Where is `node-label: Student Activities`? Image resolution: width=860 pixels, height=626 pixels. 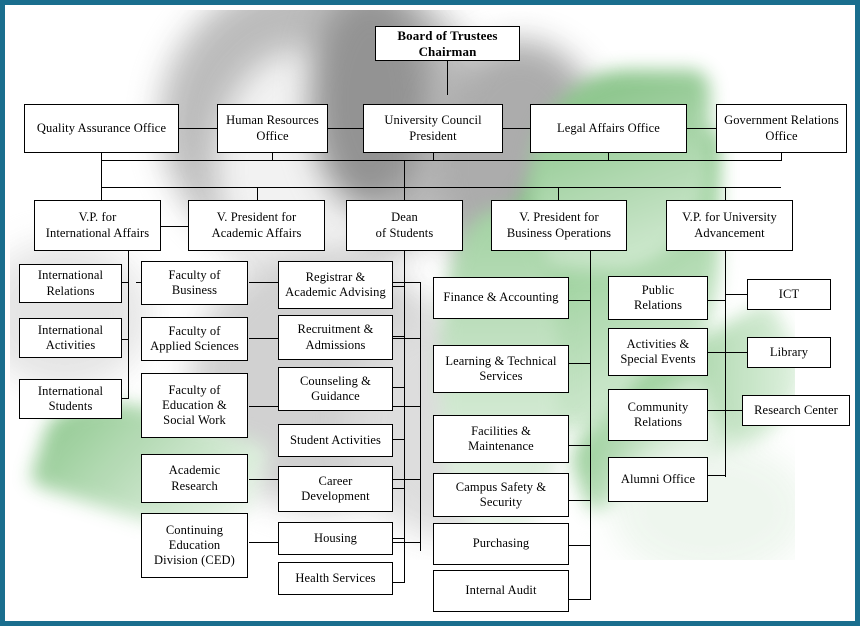 node-label: Student Activities is located at coordinates (335, 439).